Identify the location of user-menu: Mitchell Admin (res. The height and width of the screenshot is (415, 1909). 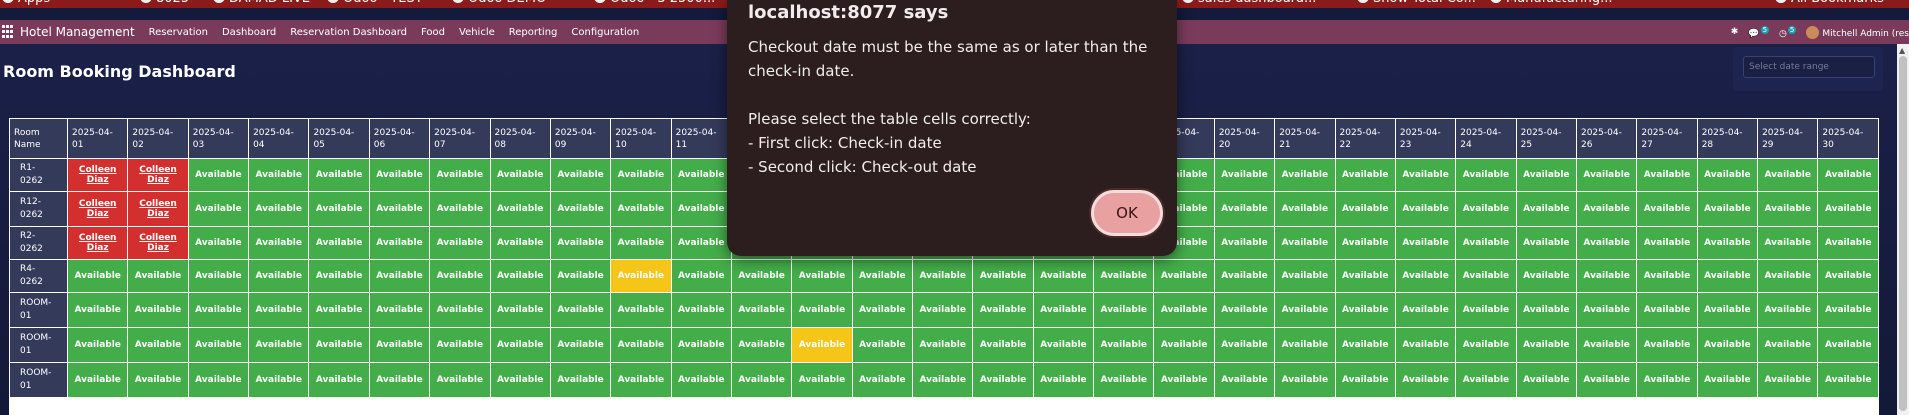
(1857, 32).